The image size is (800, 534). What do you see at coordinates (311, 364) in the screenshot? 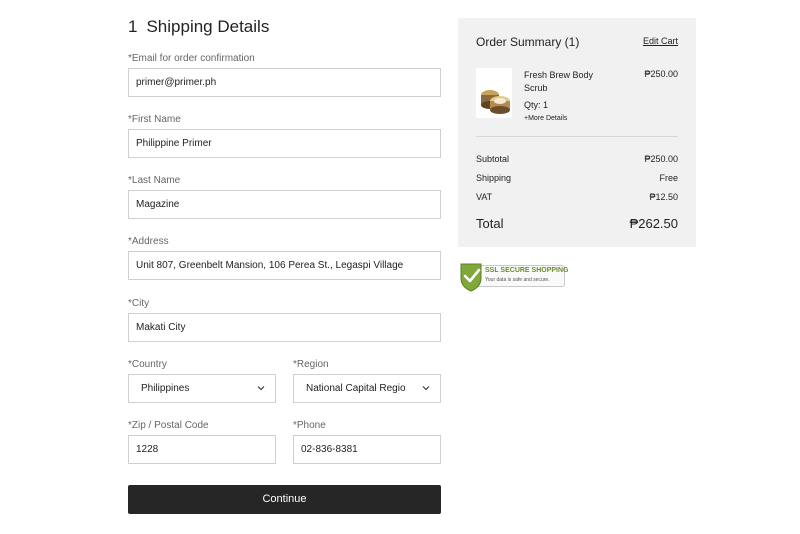
I see `region-label: *Region` at bounding box center [311, 364].